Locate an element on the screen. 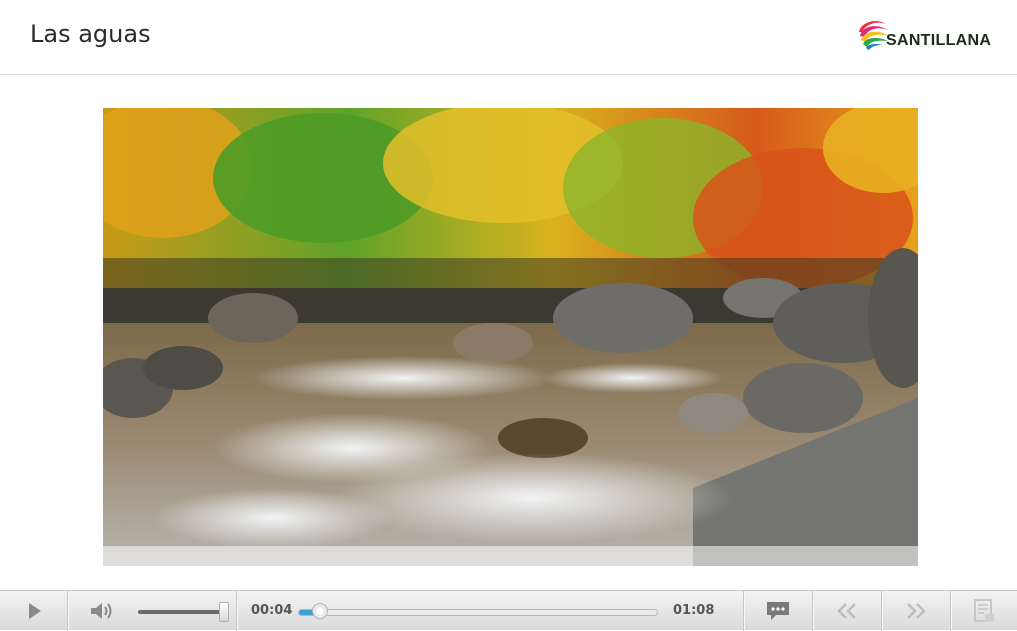 Image resolution: width=1017 pixels, height=631 pixels. progress-handle is located at coordinates (320, 611).